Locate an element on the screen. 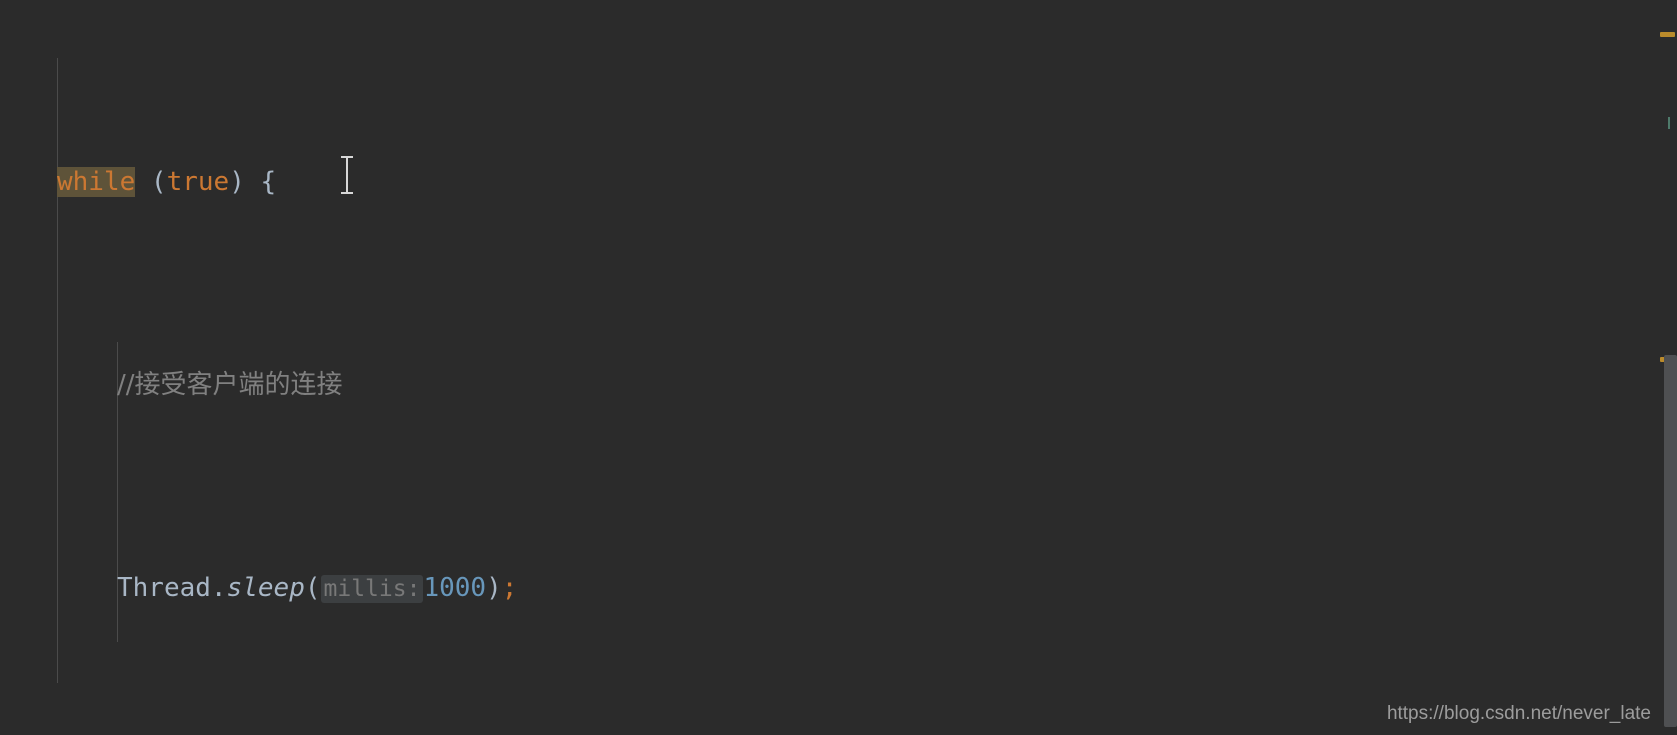  line1-open-paren: ( is located at coordinates (151, 182).